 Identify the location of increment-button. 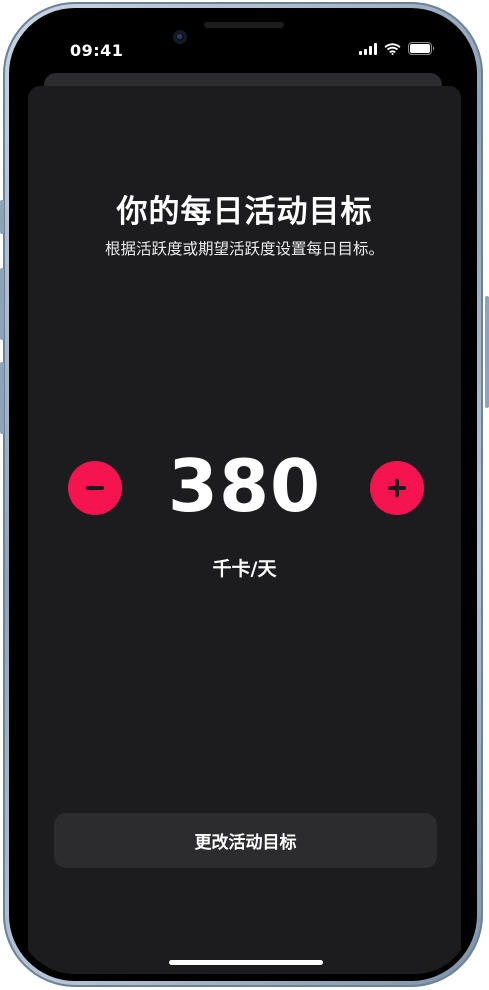
(397, 488).